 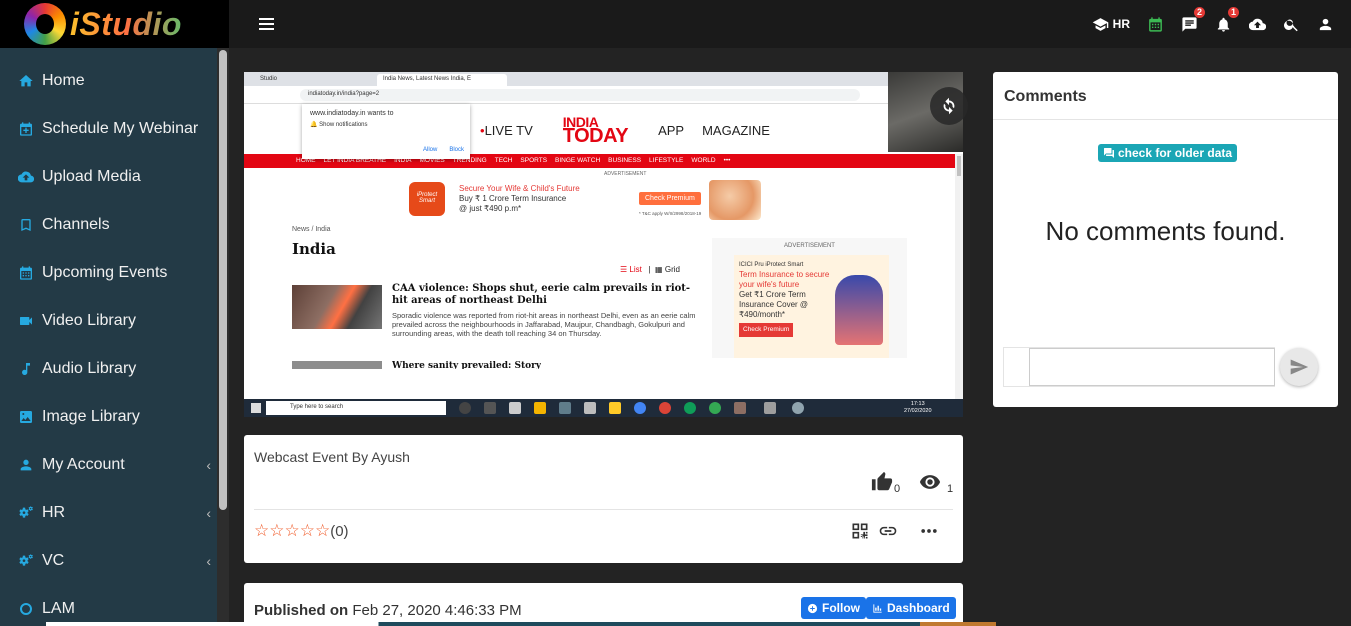 I want to click on like-button: 0, so click(x=885, y=483).